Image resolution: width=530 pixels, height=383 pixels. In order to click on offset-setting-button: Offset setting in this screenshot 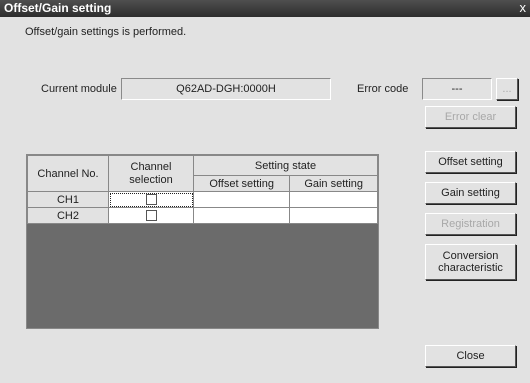, I will do `click(470, 162)`.